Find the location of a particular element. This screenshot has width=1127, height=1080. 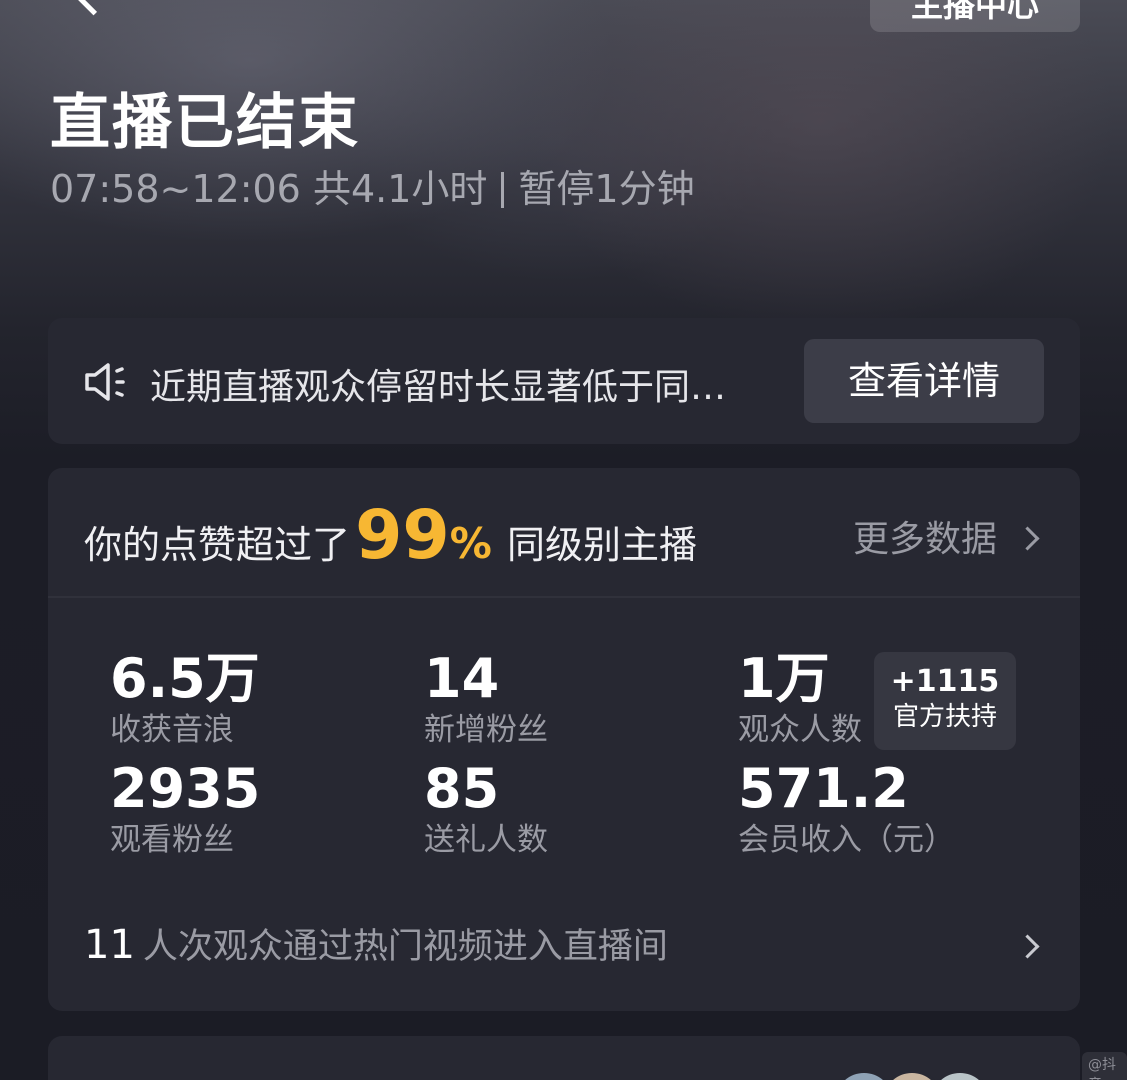

stat-gift-senders: 85 送礼人数 is located at coordinates (486, 809).